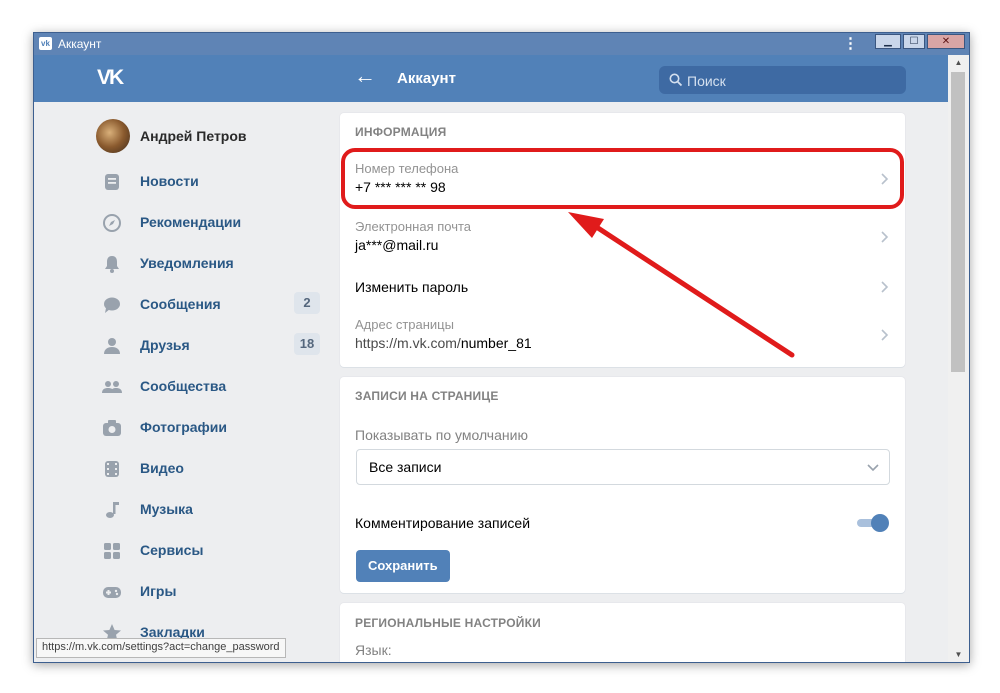  What do you see at coordinates (676, 80) in the screenshot?
I see `search-icon` at bounding box center [676, 80].